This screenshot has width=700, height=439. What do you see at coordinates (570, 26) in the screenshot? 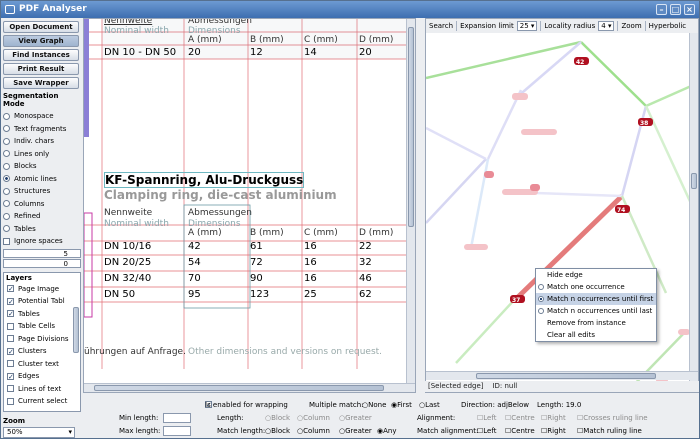
I see `locality-label: Locality radius` at bounding box center [570, 26].